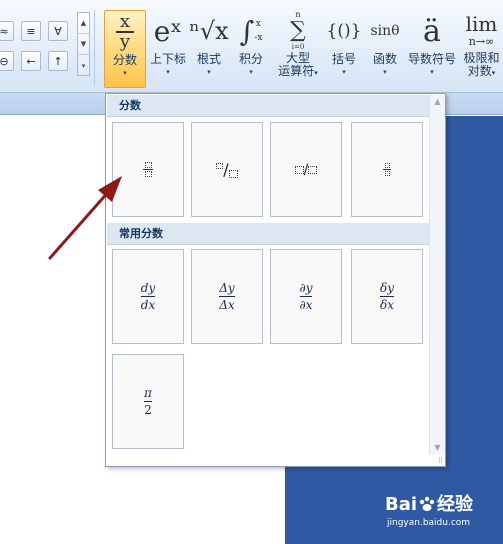 This screenshot has width=503, height=544. I want to click on baidu-watermark: Bai 经验 jingyan.baidu.com, so click(429, 509).